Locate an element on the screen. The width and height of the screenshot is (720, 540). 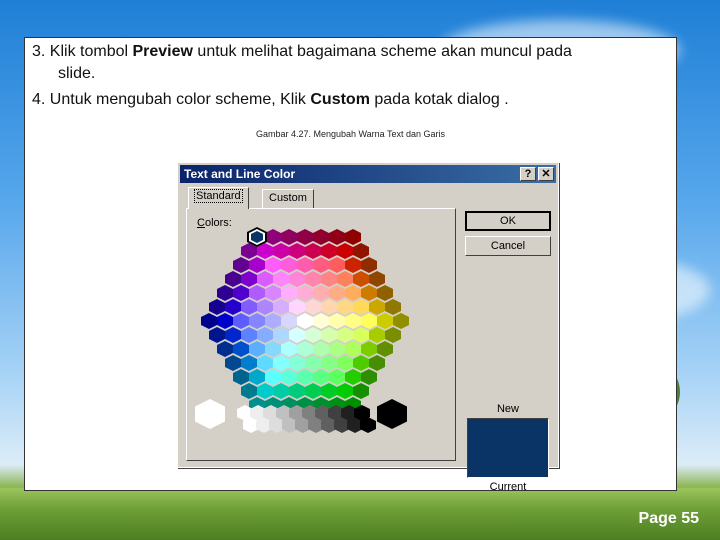
ok-button: OK is located at coordinates (508, 221).